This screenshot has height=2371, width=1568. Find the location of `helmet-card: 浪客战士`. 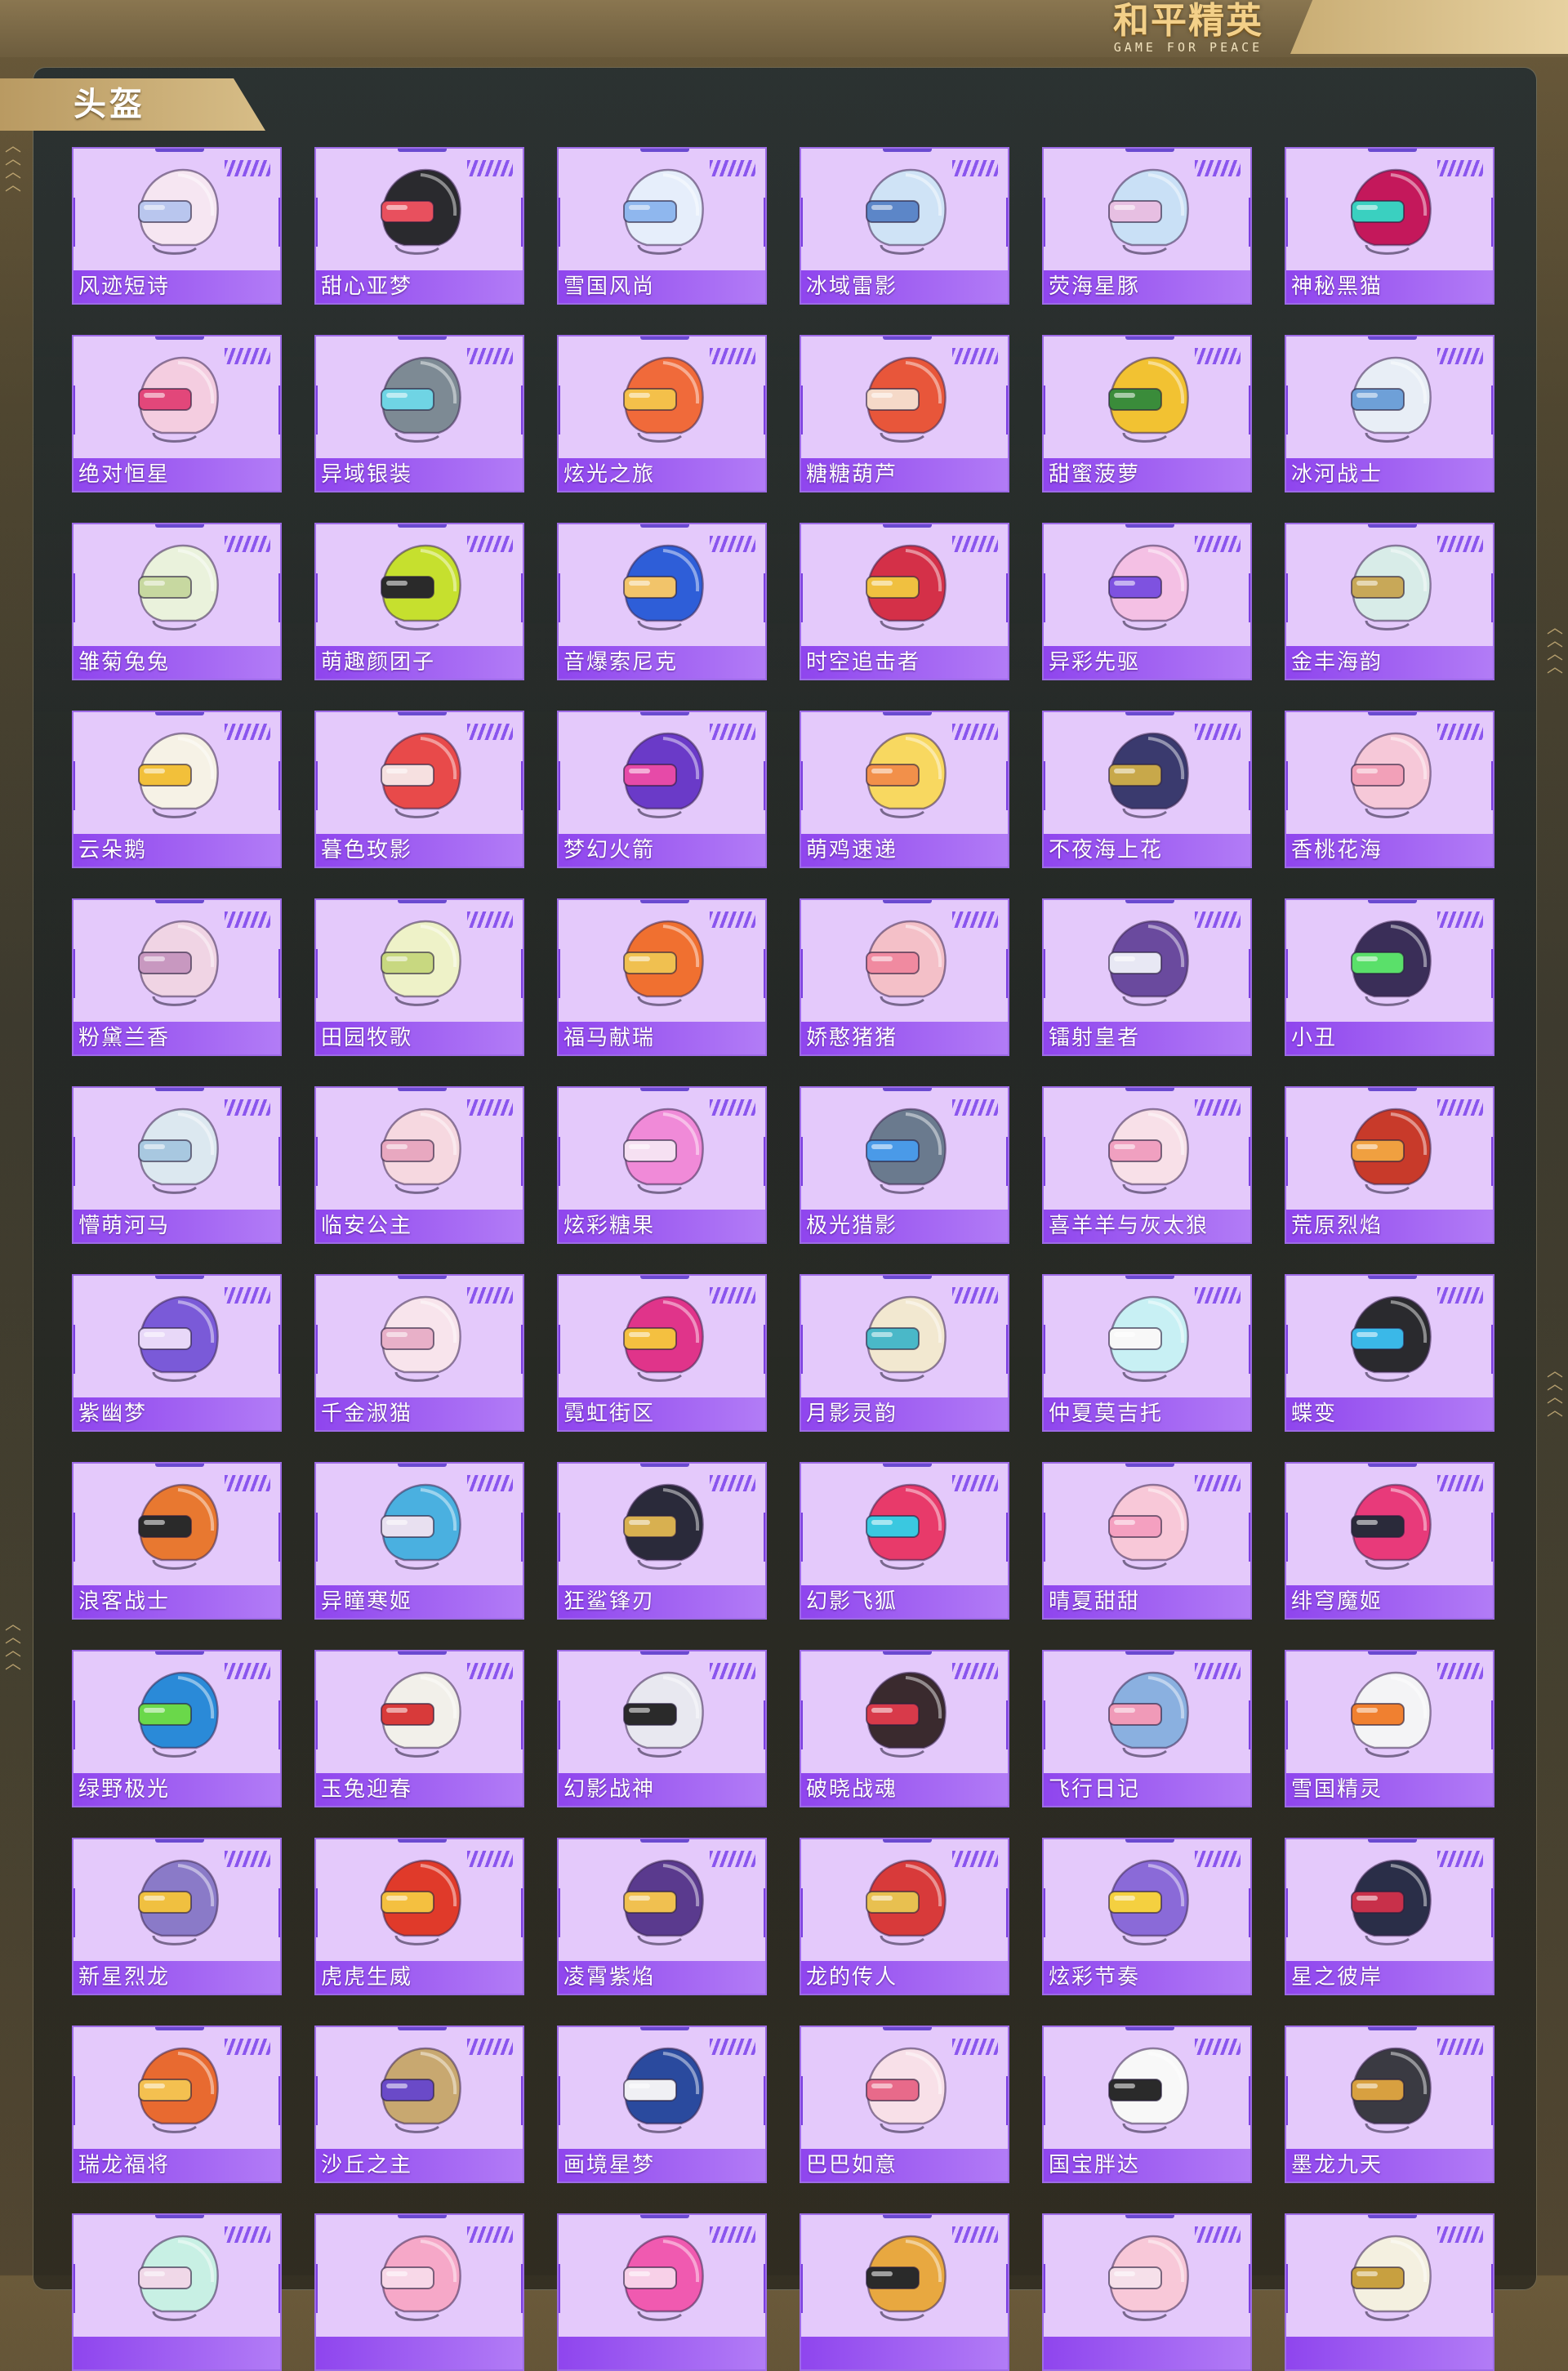

helmet-card: 浪客战士 is located at coordinates (177, 1541).